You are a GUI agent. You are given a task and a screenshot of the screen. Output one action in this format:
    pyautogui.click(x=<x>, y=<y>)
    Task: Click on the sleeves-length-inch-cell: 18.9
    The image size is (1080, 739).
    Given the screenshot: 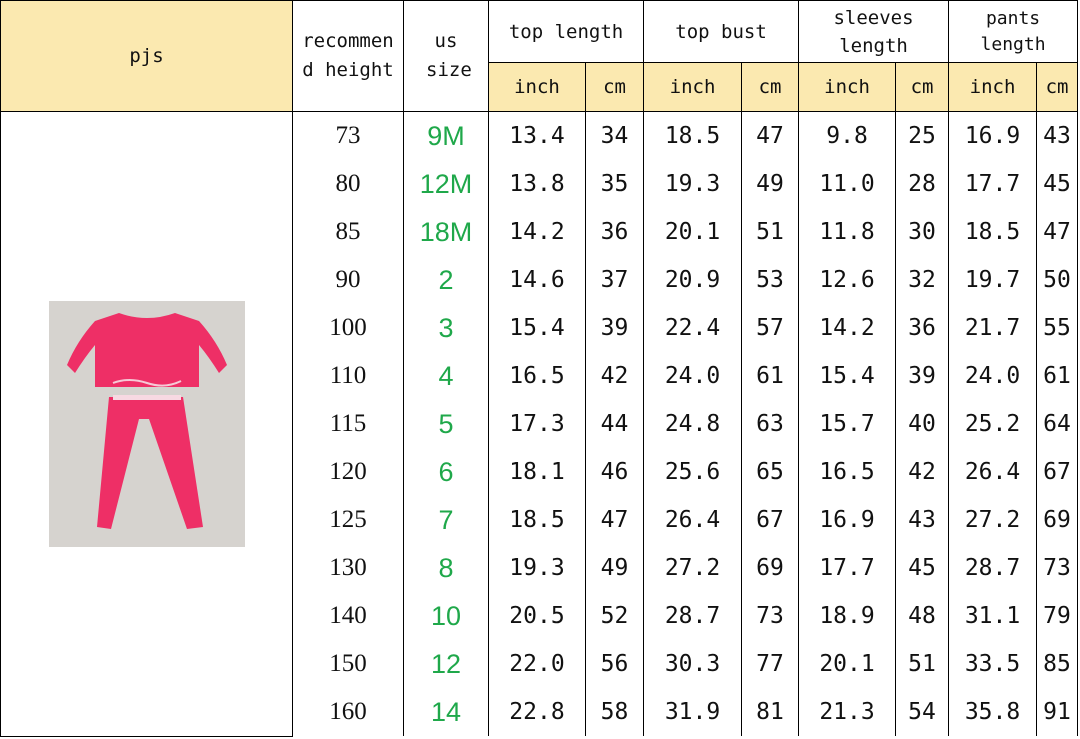 What is the action you would take?
    pyautogui.click(x=847, y=616)
    